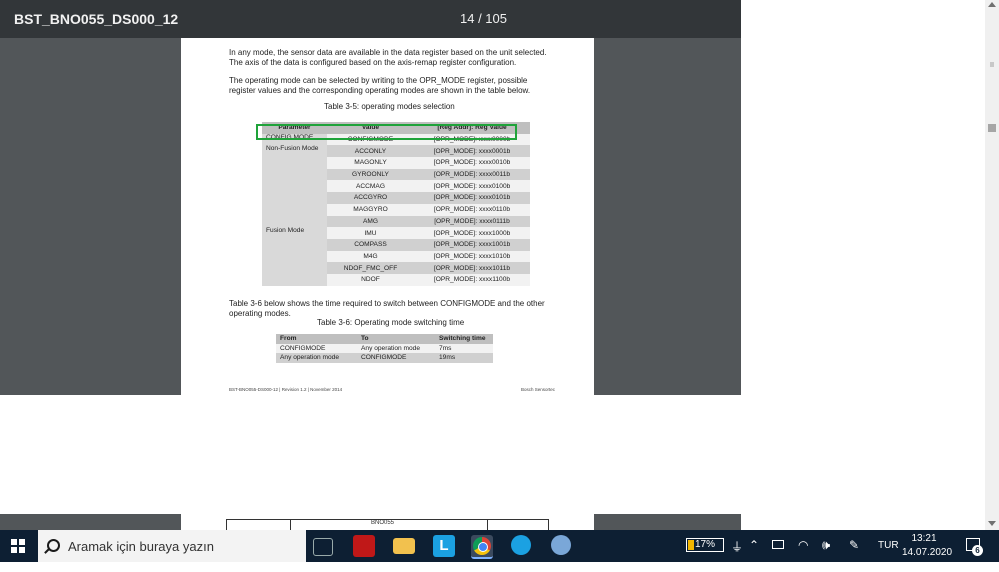 The height and width of the screenshot is (572, 999). What do you see at coordinates (521, 545) in the screenshot?
I see `whatsapp-icon` at bounding box center [521, 545].